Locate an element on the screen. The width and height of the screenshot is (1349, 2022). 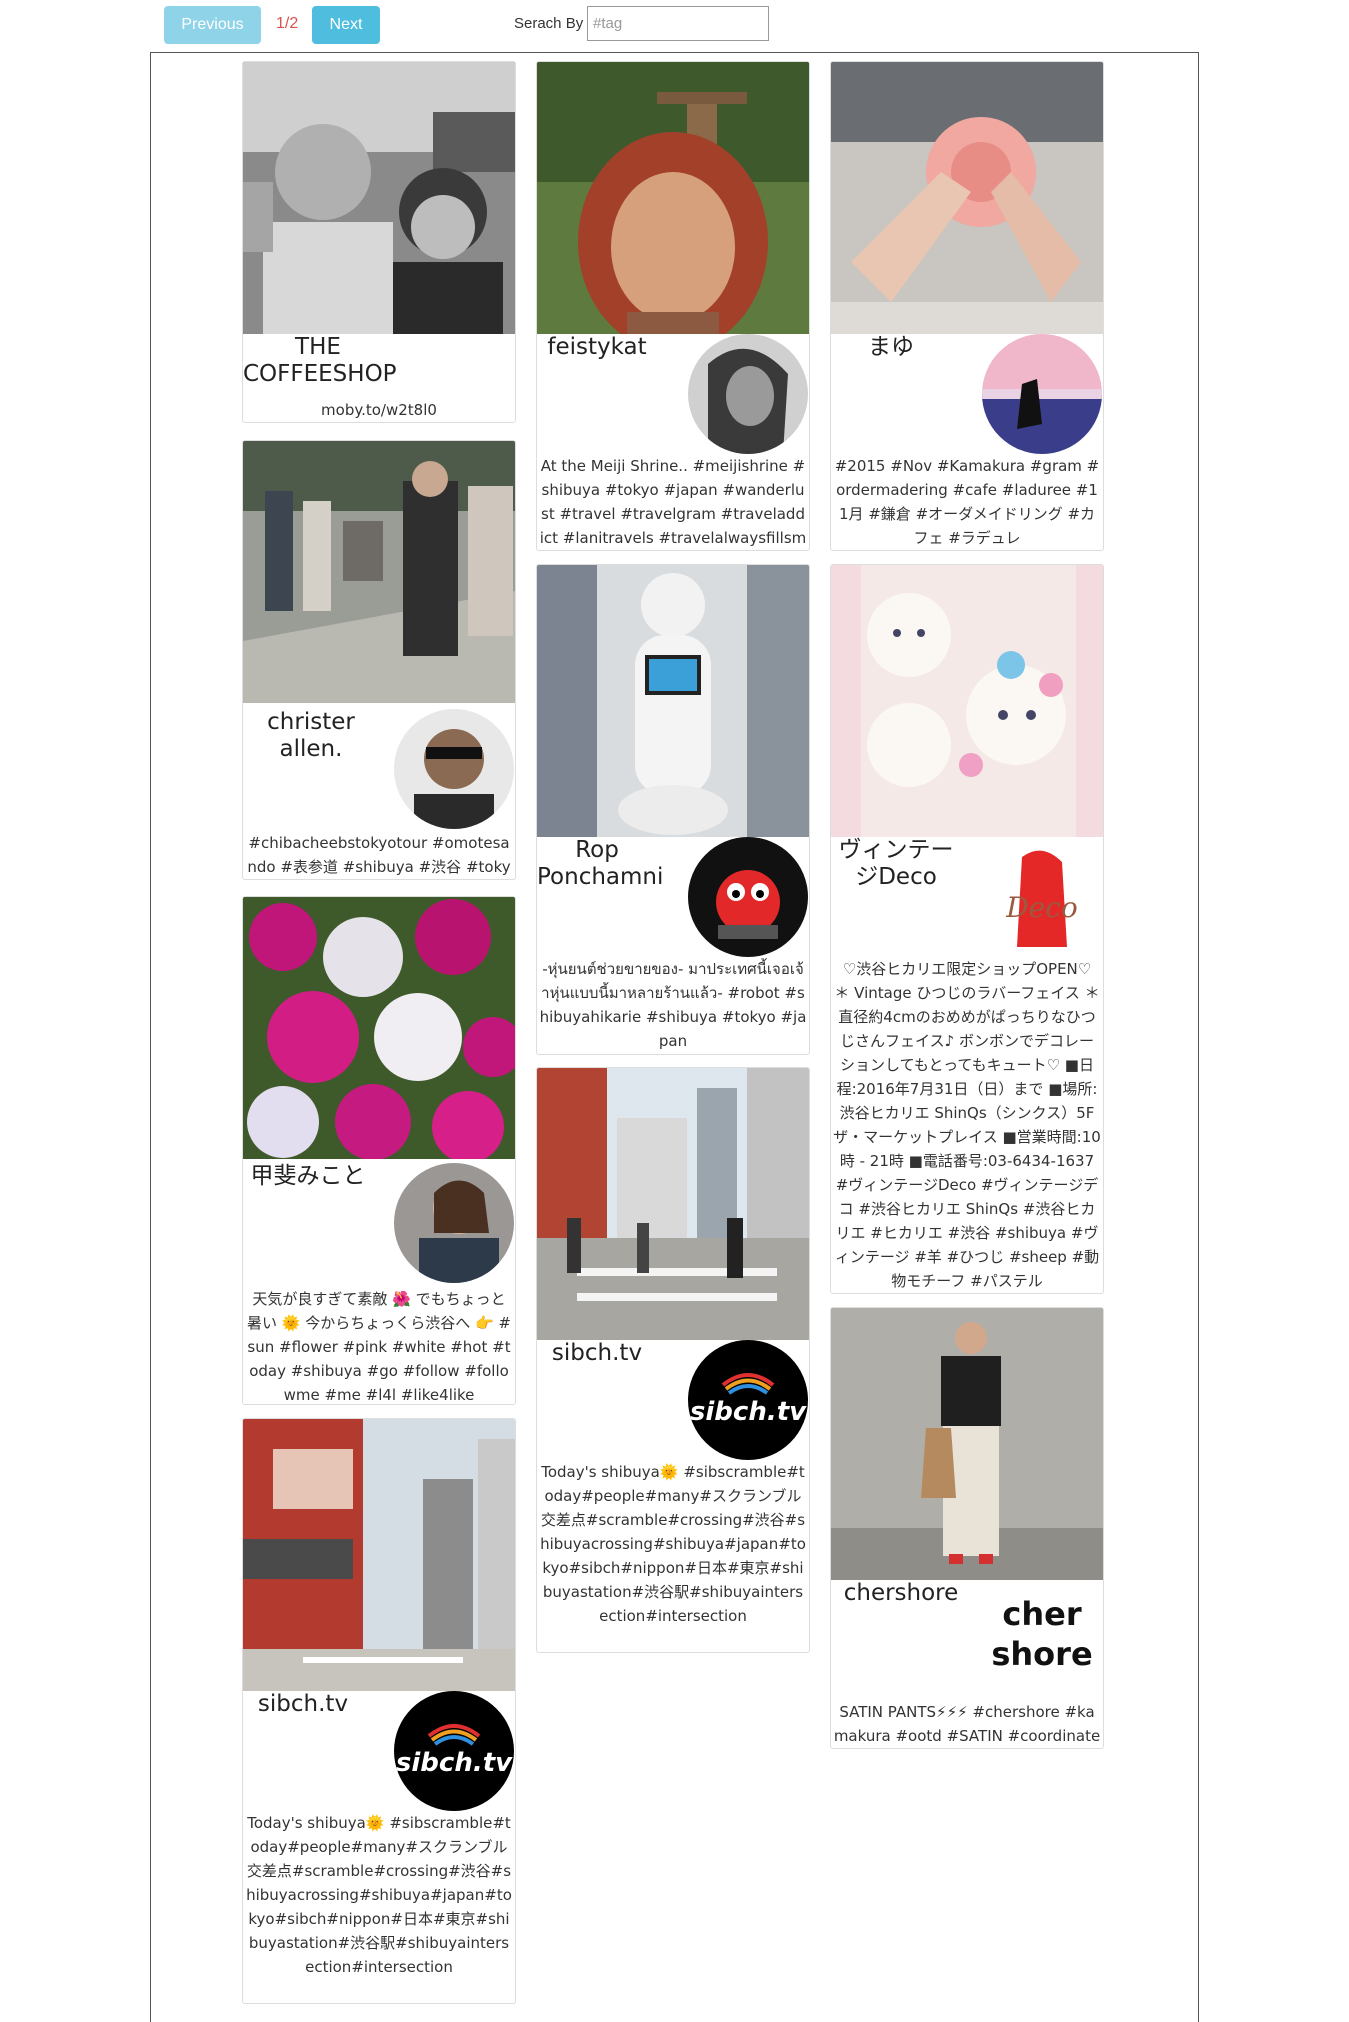
previous-button: Previous is located at coordinates (212, 25).